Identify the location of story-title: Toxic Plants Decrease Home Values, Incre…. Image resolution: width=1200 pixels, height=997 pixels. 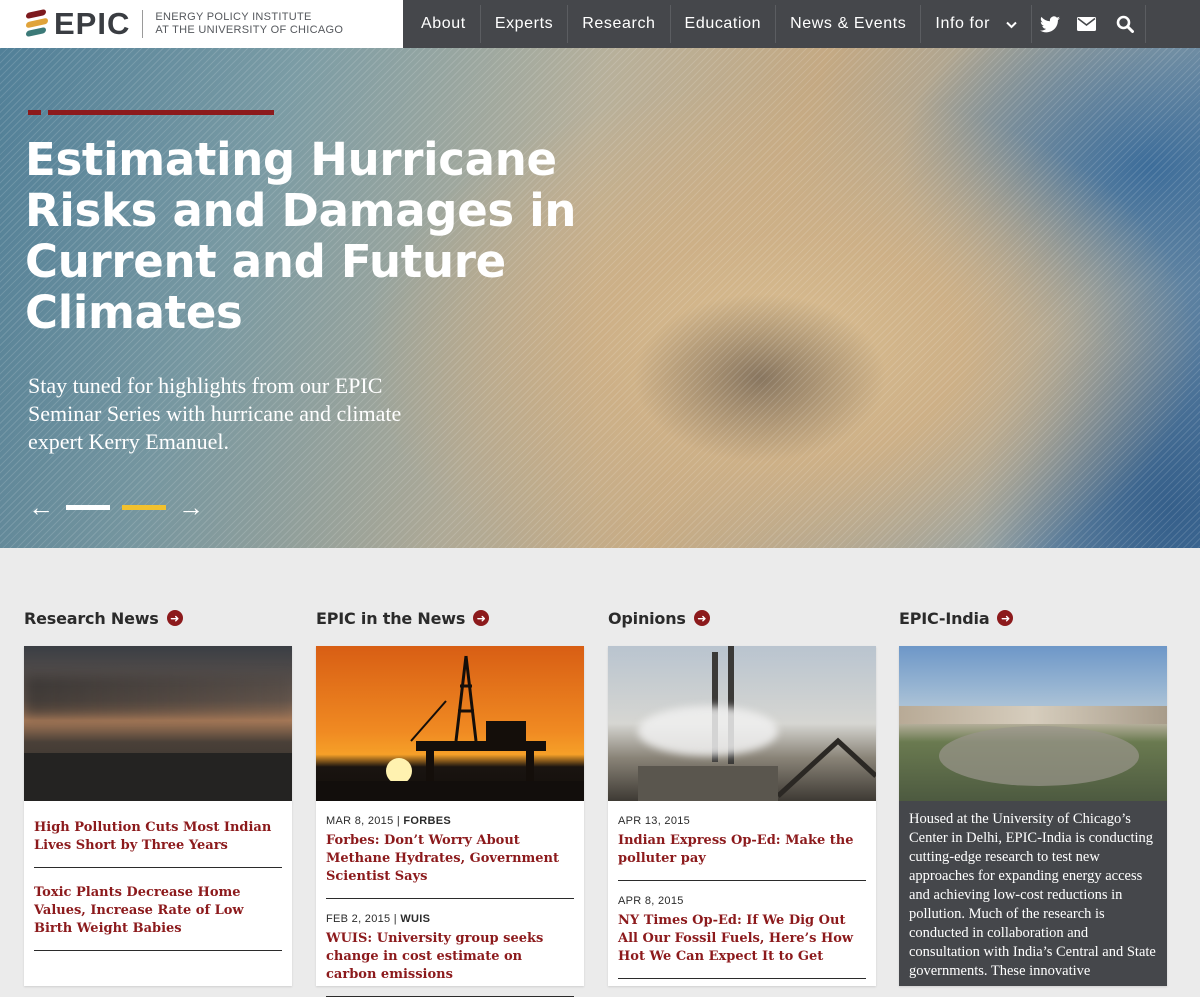
(158, 911).